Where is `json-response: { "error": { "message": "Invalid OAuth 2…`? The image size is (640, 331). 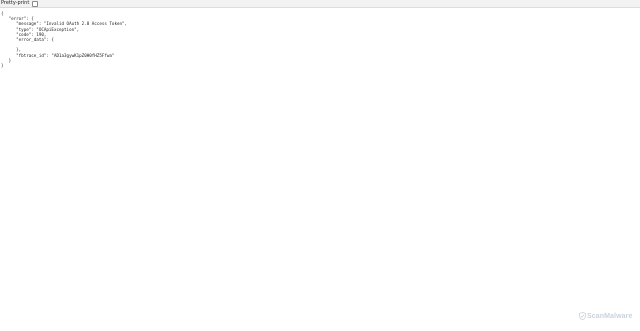
json-response: { "error": { "message": "Invalid OAuth 2… is located at coordinates (64, 39).